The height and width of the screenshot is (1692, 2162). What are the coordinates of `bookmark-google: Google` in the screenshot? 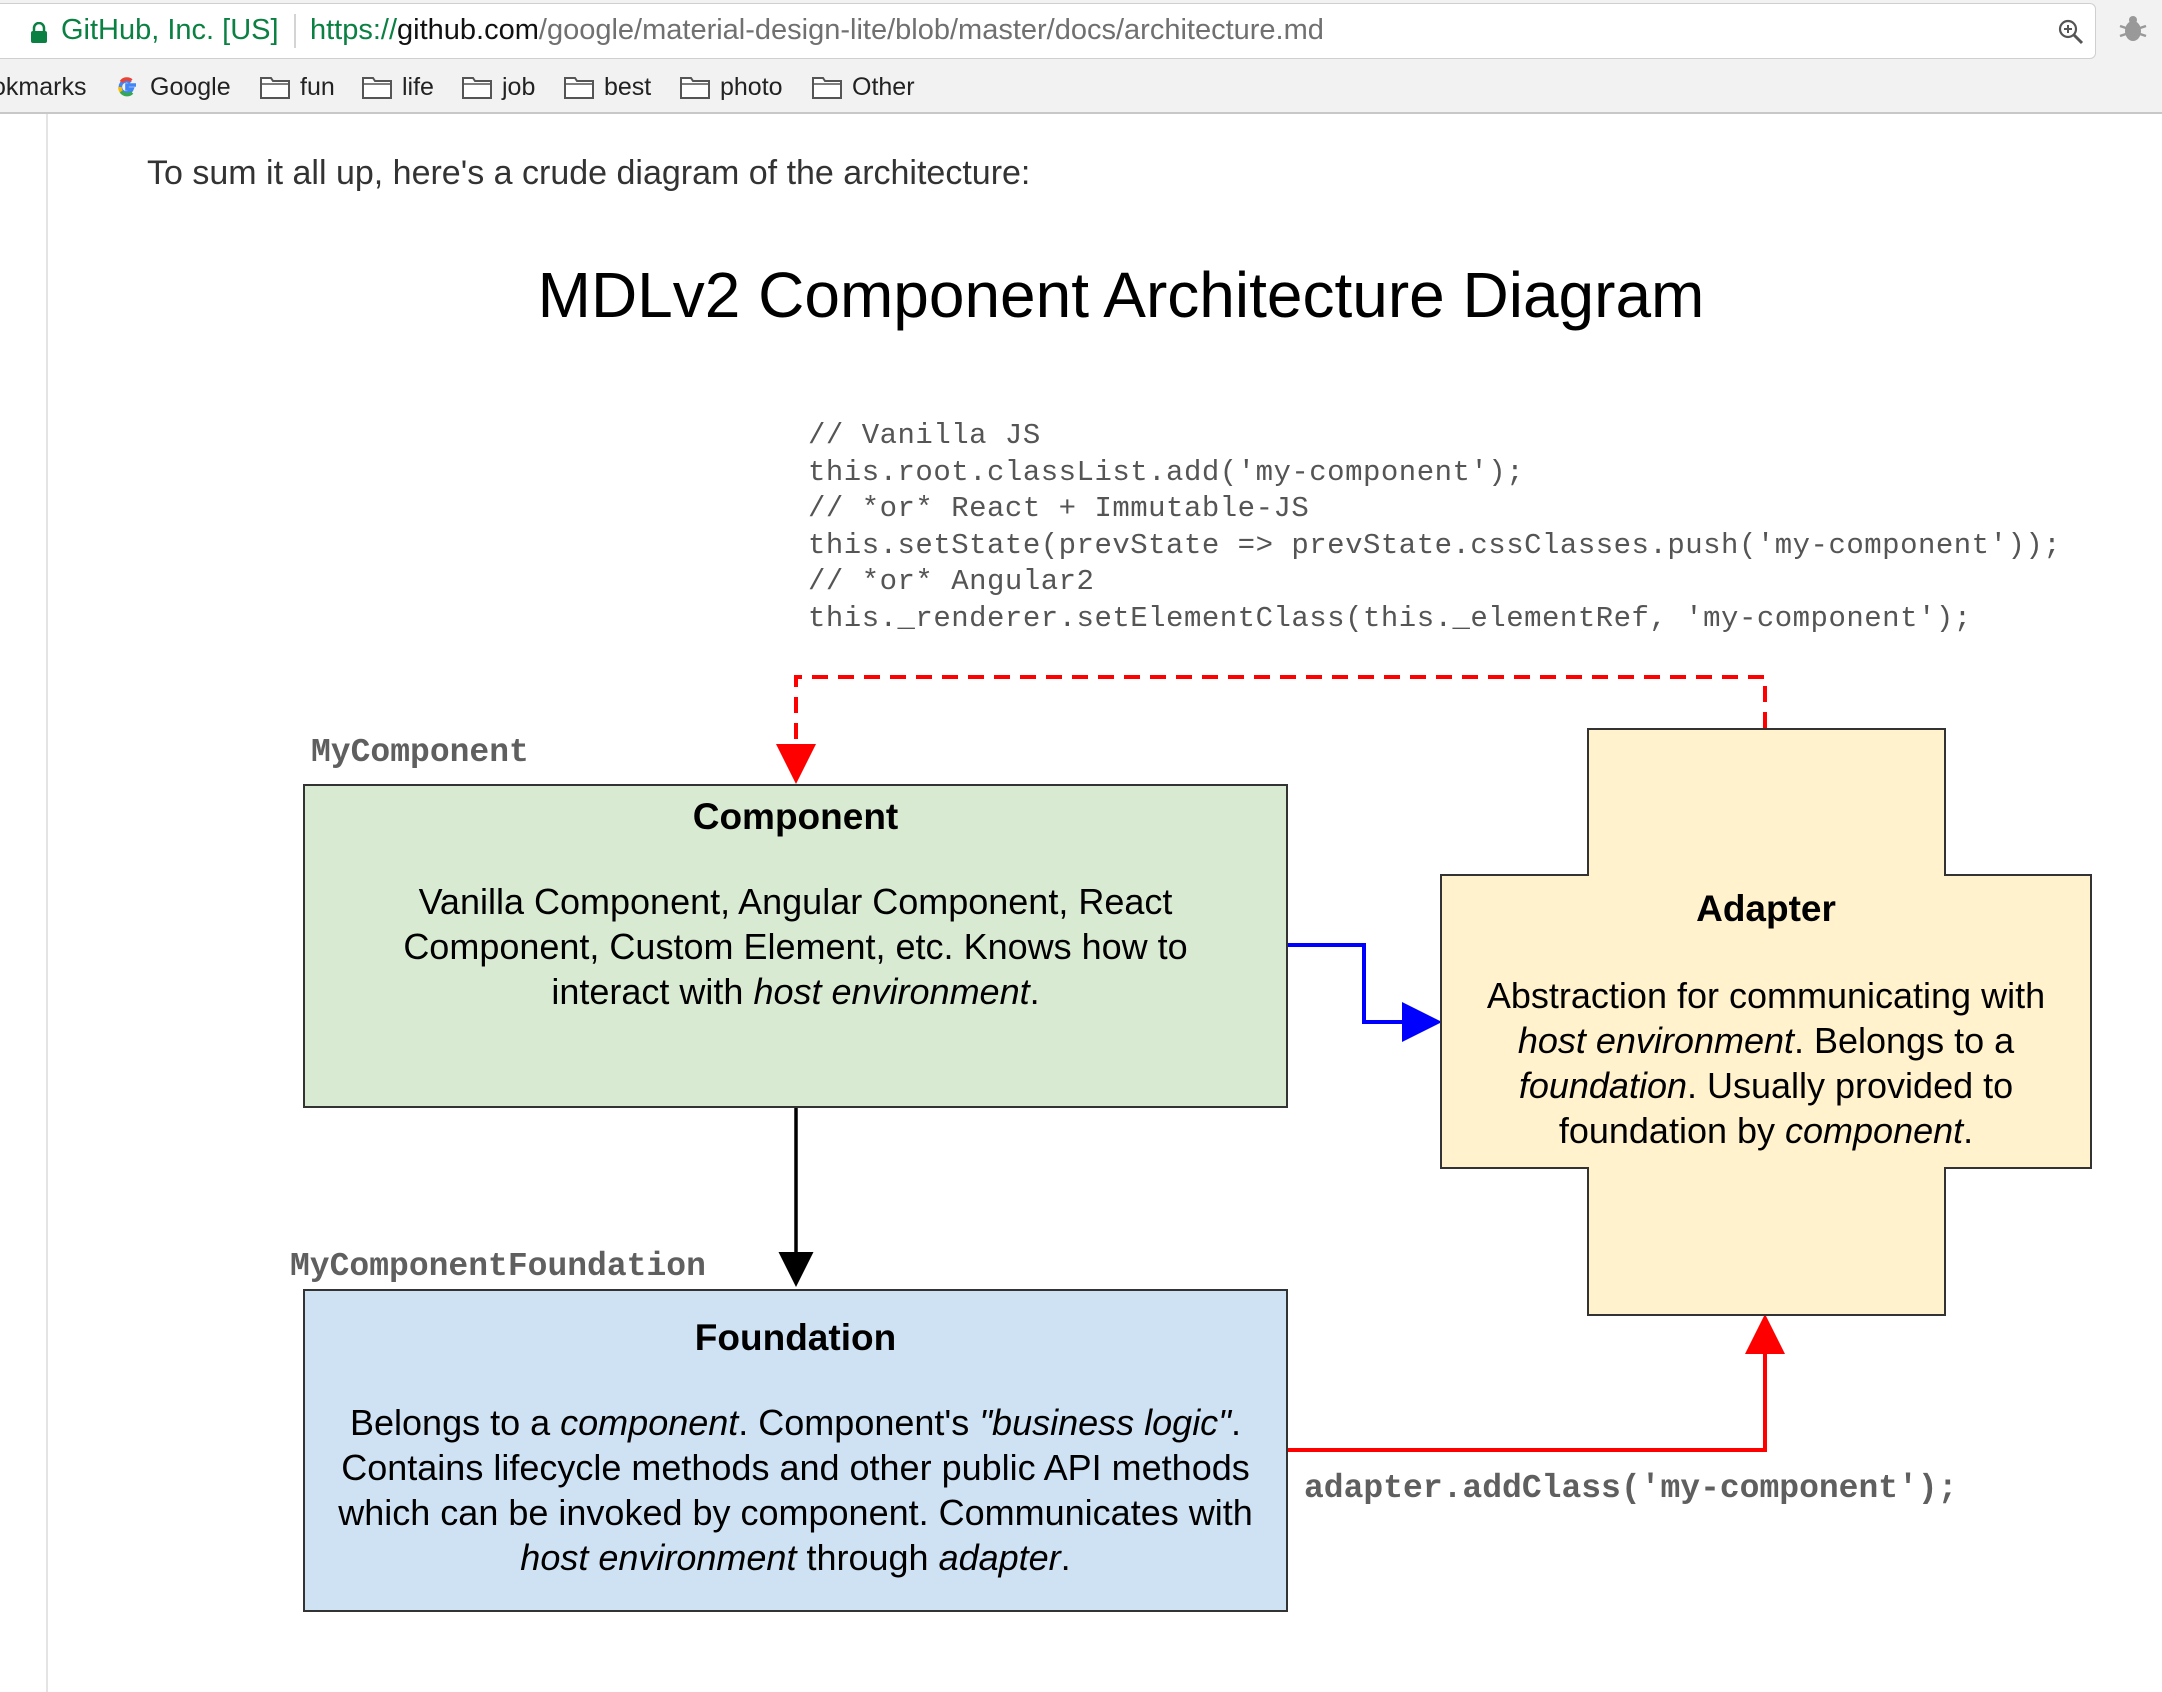 It's located at (172, 87).